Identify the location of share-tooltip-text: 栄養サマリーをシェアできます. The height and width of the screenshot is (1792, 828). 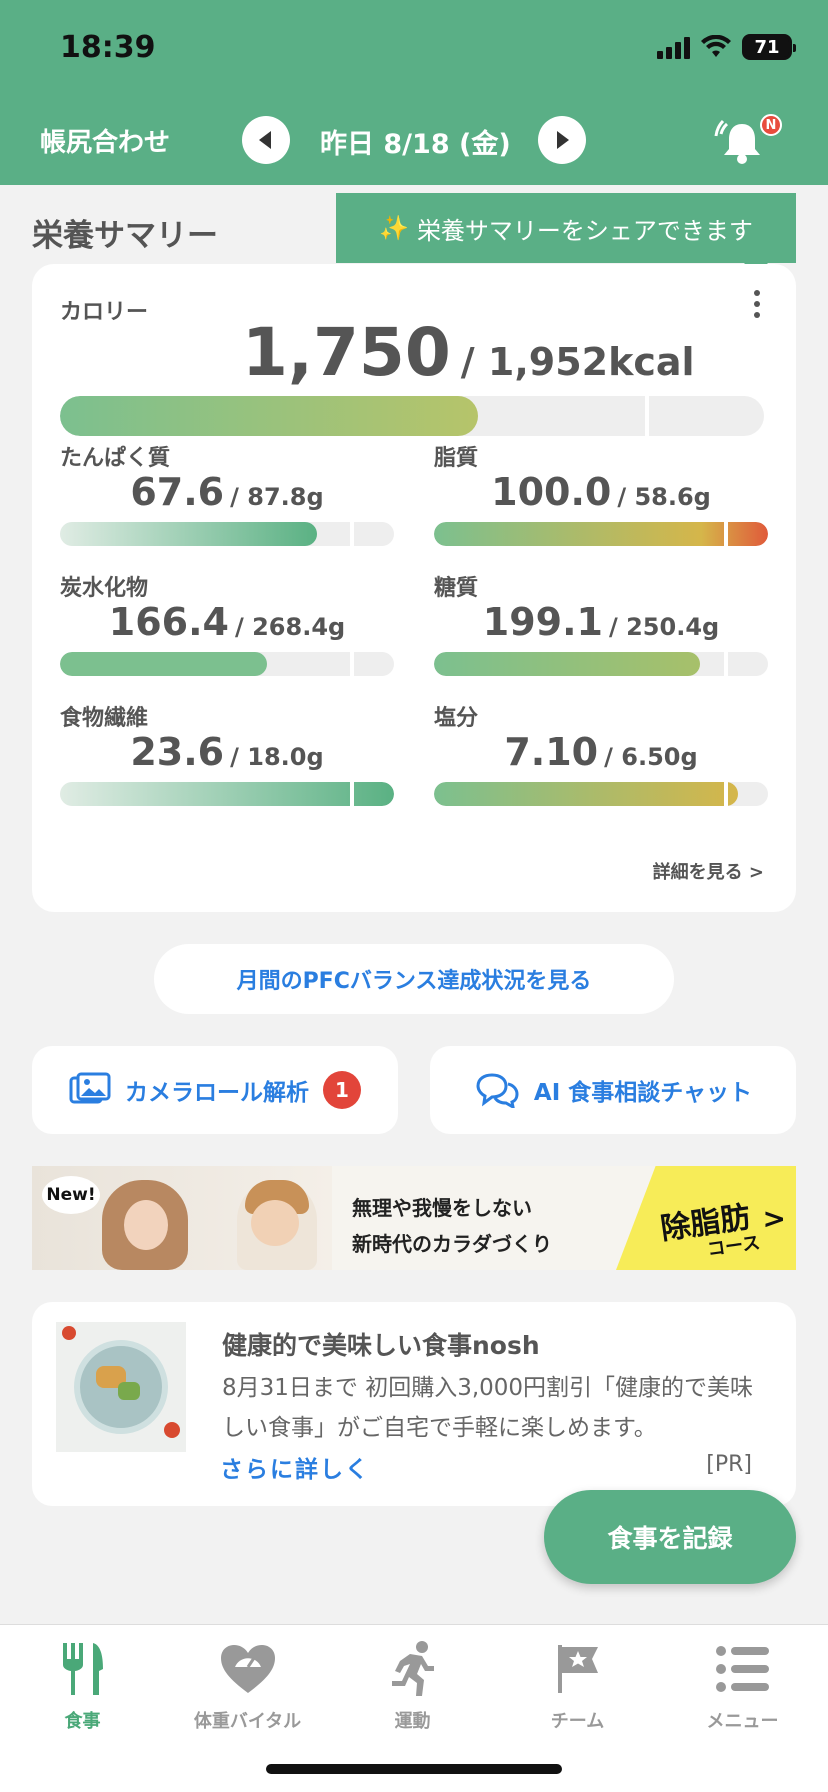
(584, 230).